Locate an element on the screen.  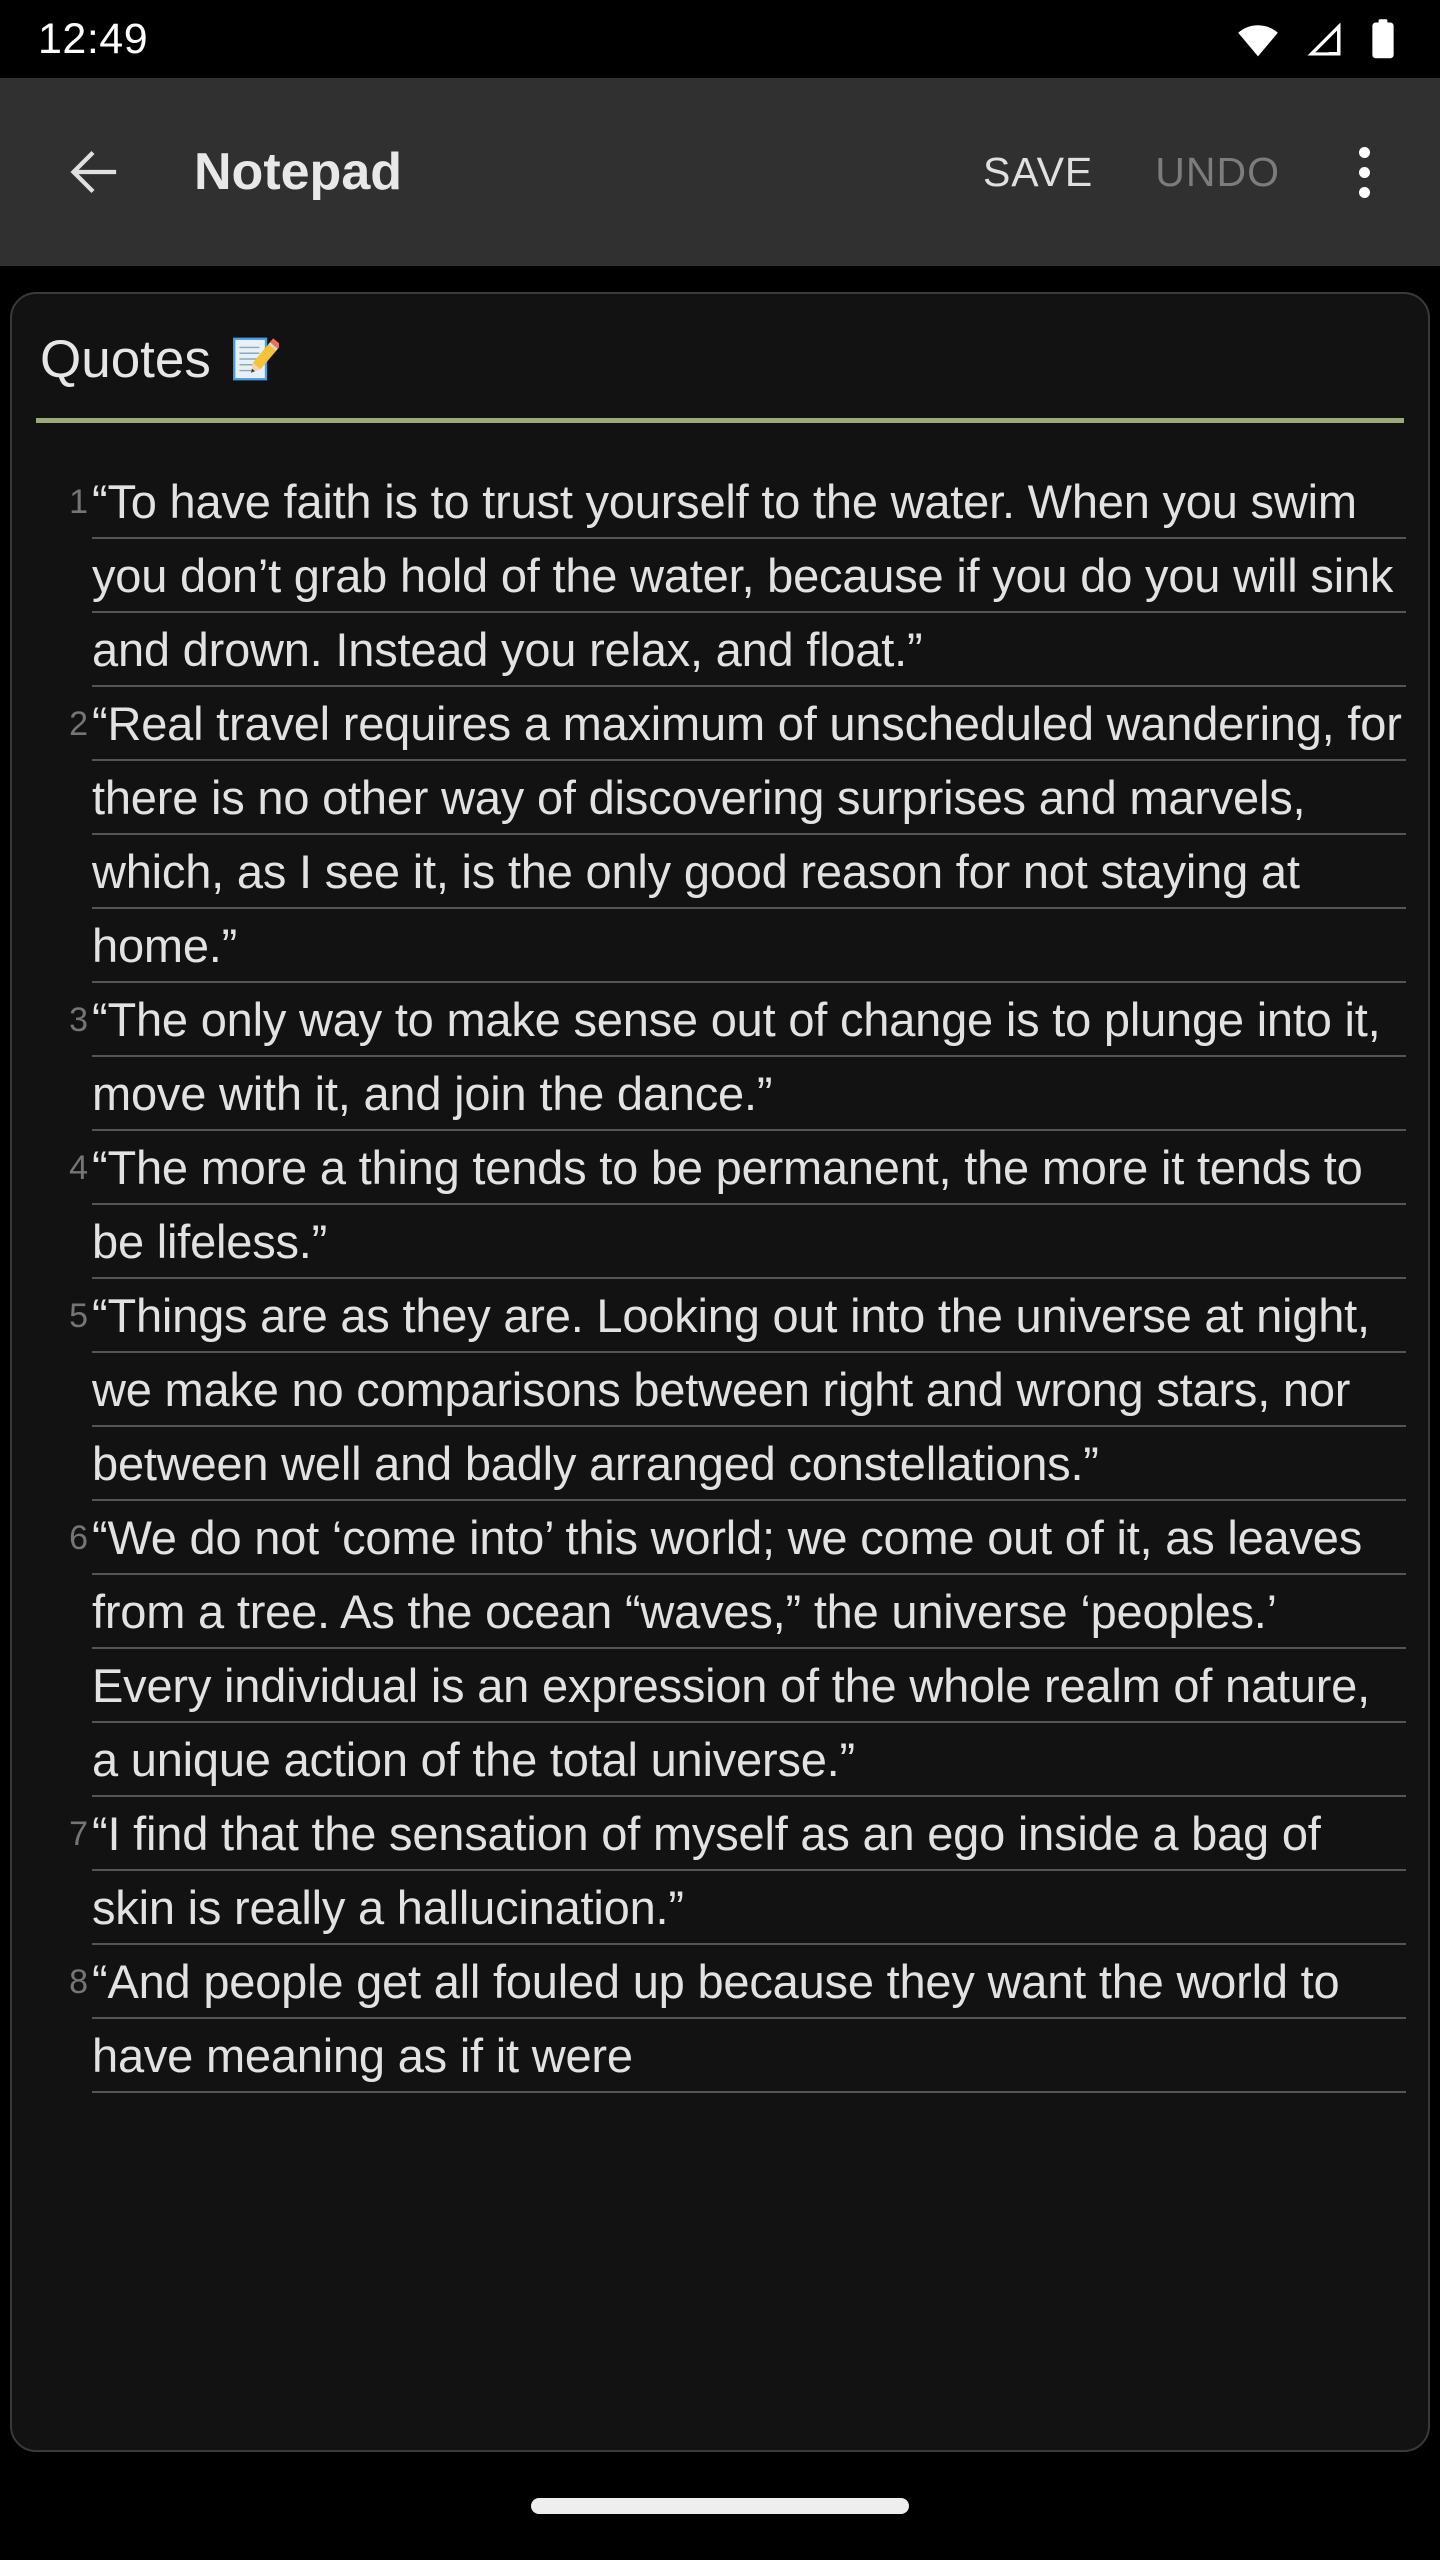
line-number: 7 is located at coordinates (78, 1834).